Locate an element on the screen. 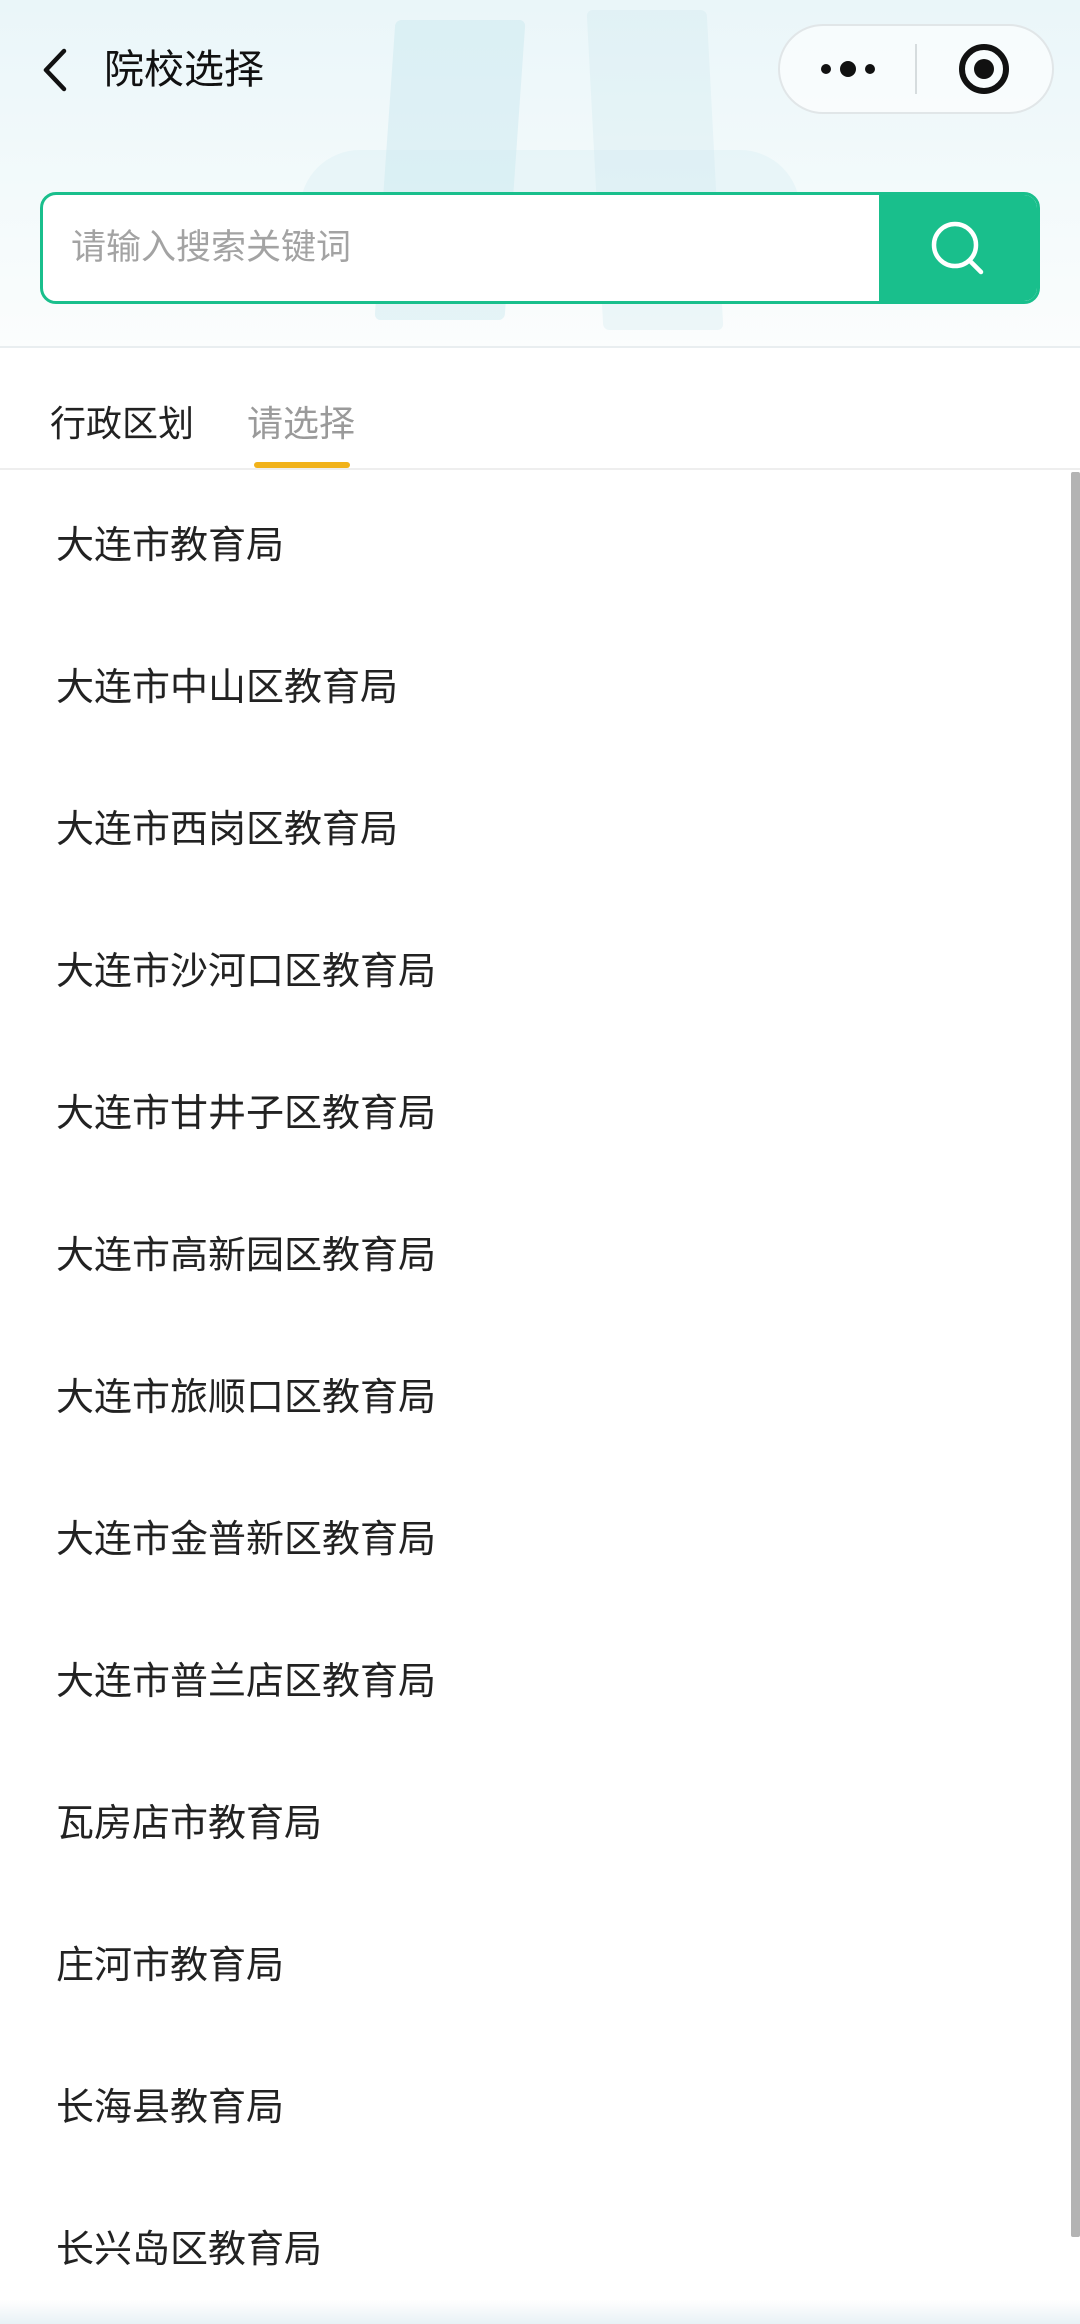  chevron-left-icon is located at coordinates (55, 70).